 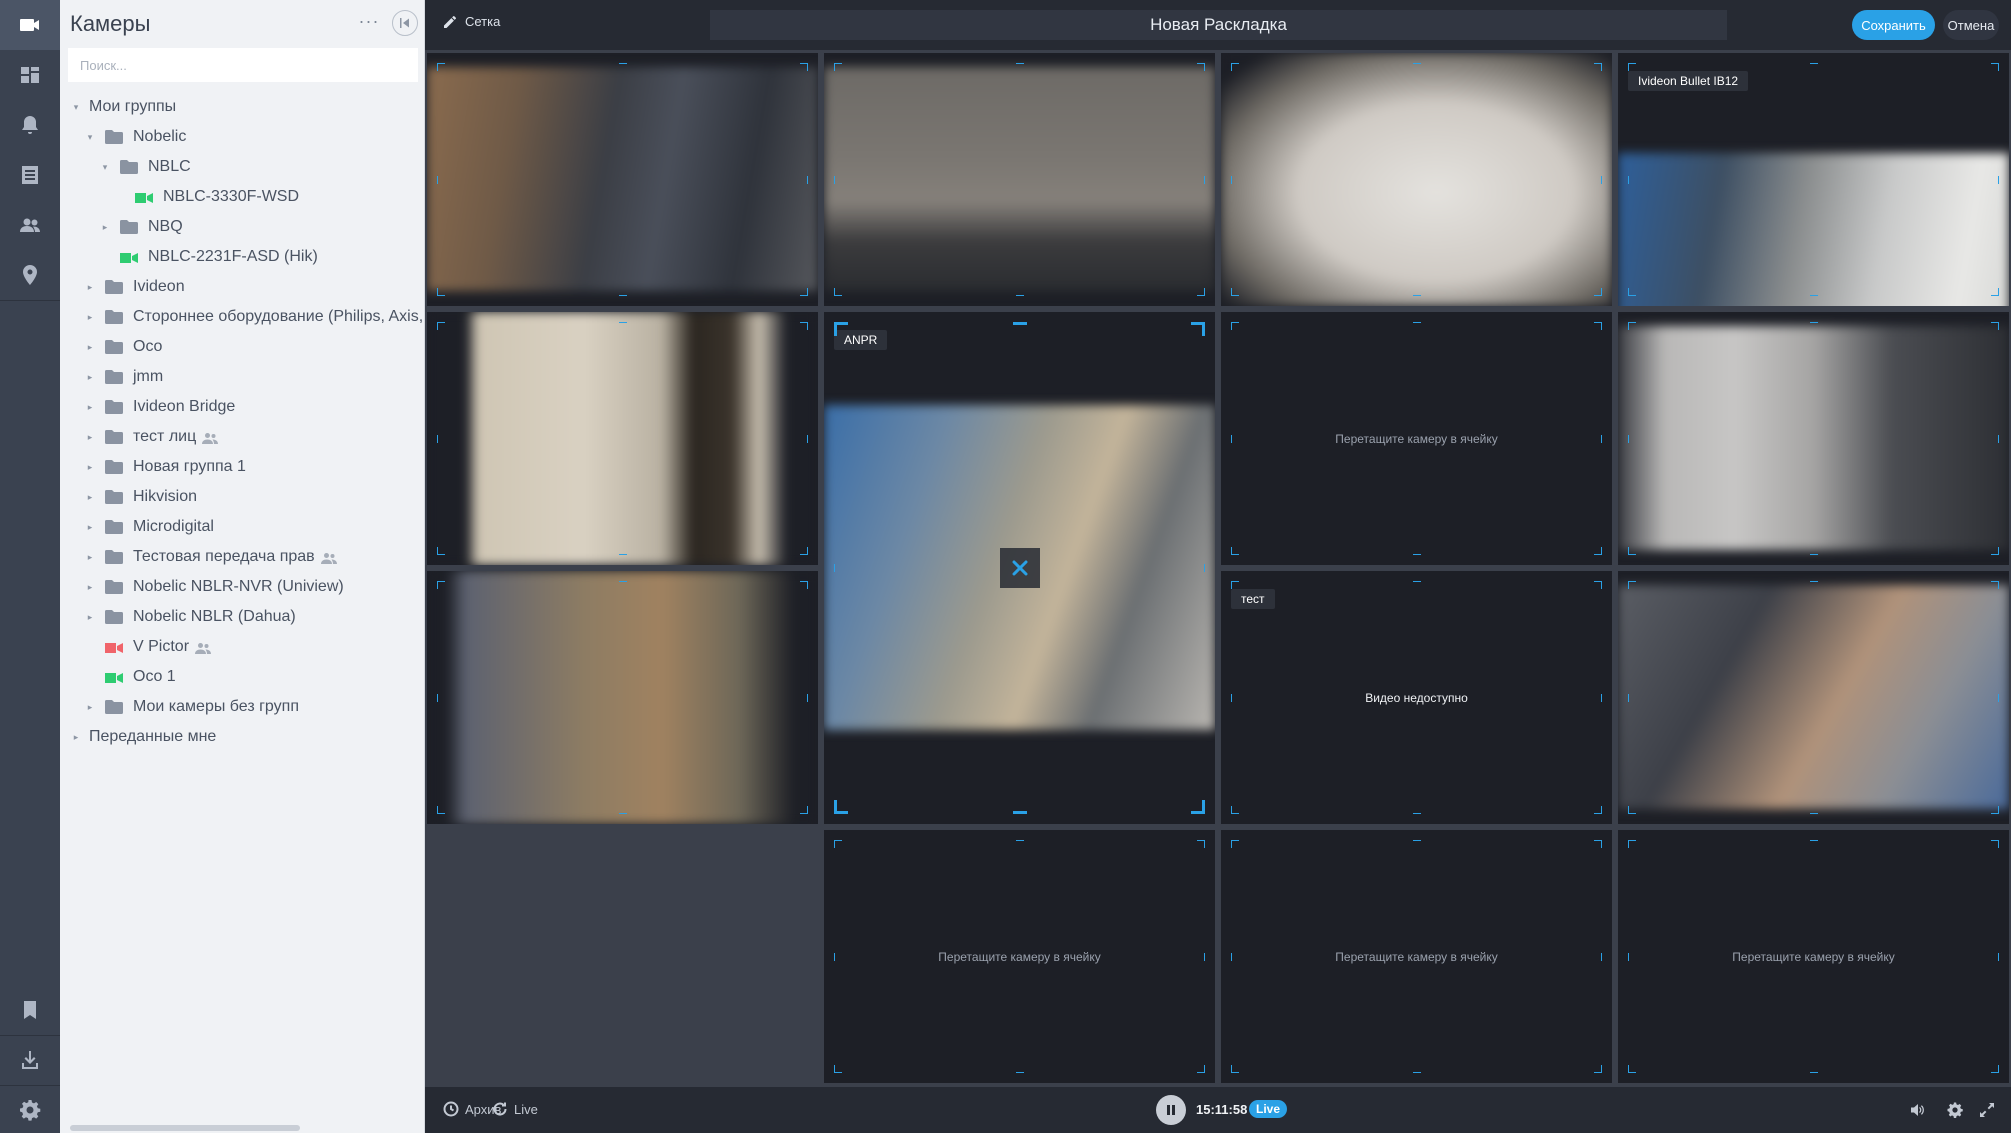 I want to click on tree-item-label: Nobelic NBLR-NVR (Uniview), so click(x=238, y=586).